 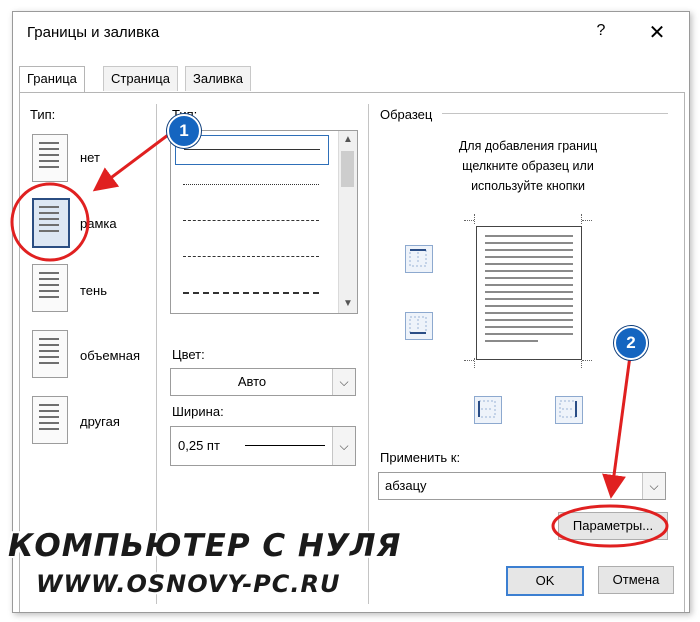 I want to click on highlight-options-ellipse, so click(x=610, y=526).